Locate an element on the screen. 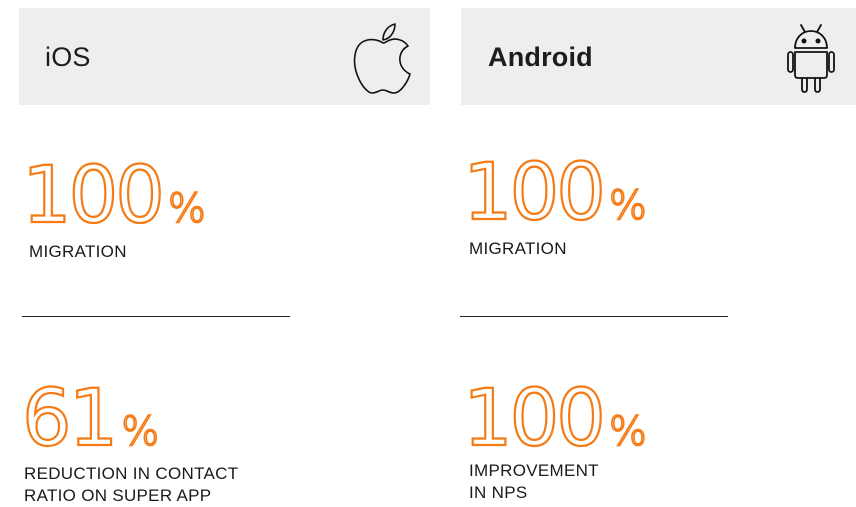  android-header: Android is located at coordinates (658, 56).